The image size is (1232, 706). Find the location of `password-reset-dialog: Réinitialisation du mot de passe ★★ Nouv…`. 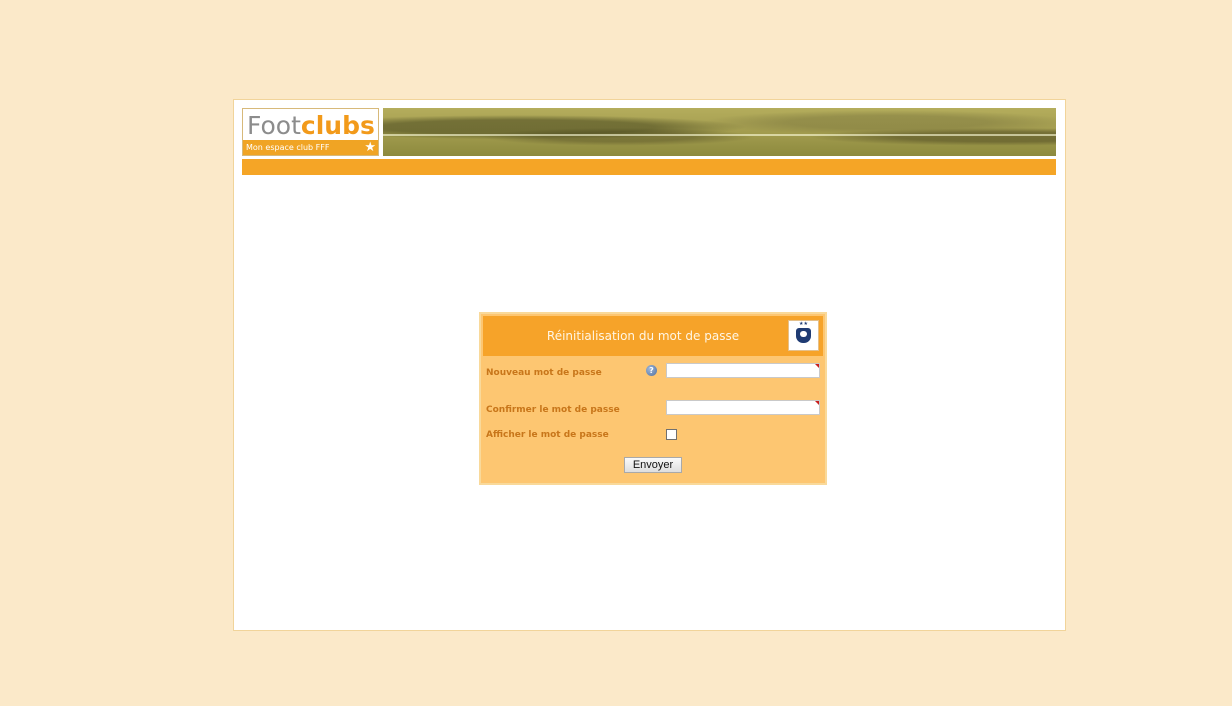

password-reset-dialog: Réinitialisation du mot de passe ★★ Nouv… is located at coordinates (653, 398).